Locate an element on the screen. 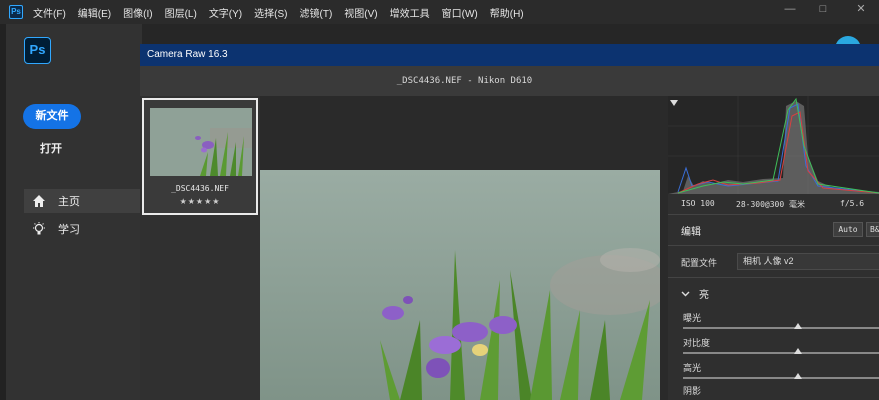 This screenshot has width=879, height=400. file-info-bar: _DSC4436.NEF - Nikon D610 is located at coordinates (509, 81).